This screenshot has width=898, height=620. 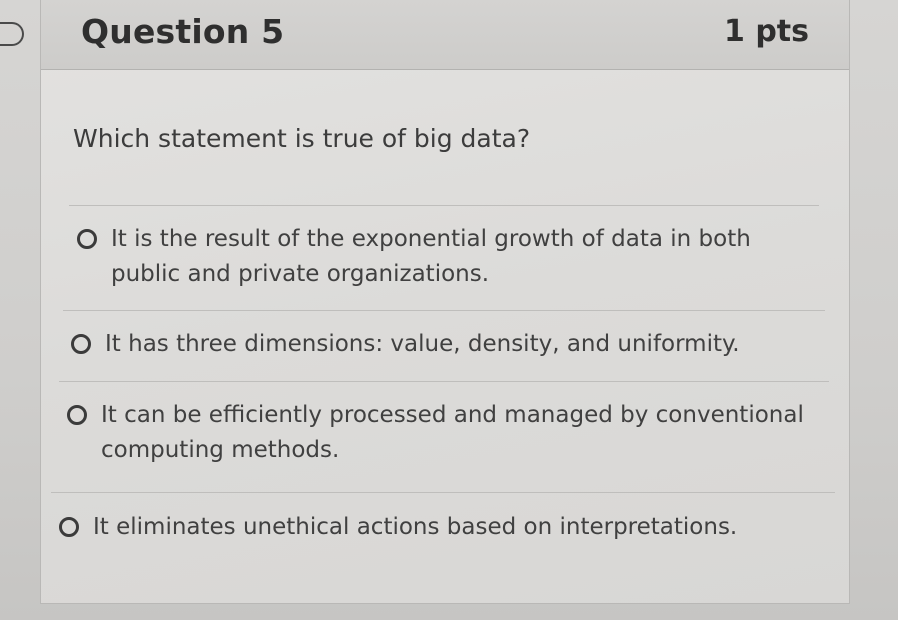 I want to click on answer-line: computing methods., so click(x=220, y=450).